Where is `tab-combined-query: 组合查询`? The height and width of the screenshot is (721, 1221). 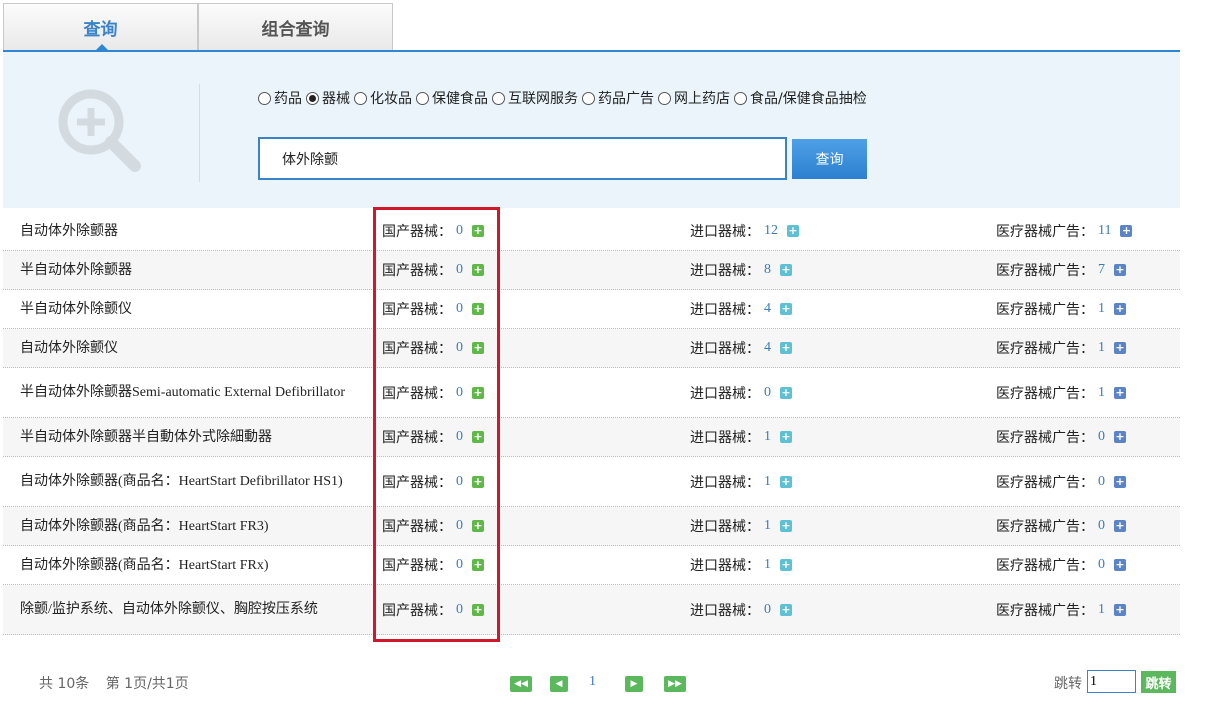
tab-combined-query: 组合查询 is located at coordinates (295, 26).